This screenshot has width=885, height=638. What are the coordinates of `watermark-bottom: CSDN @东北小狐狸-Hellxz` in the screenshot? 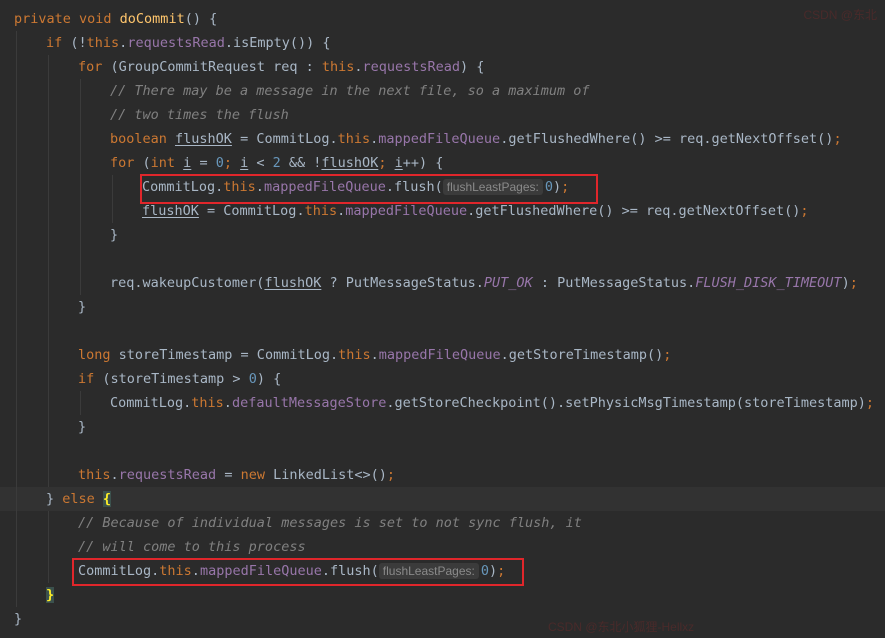 It's located at (621, 627).